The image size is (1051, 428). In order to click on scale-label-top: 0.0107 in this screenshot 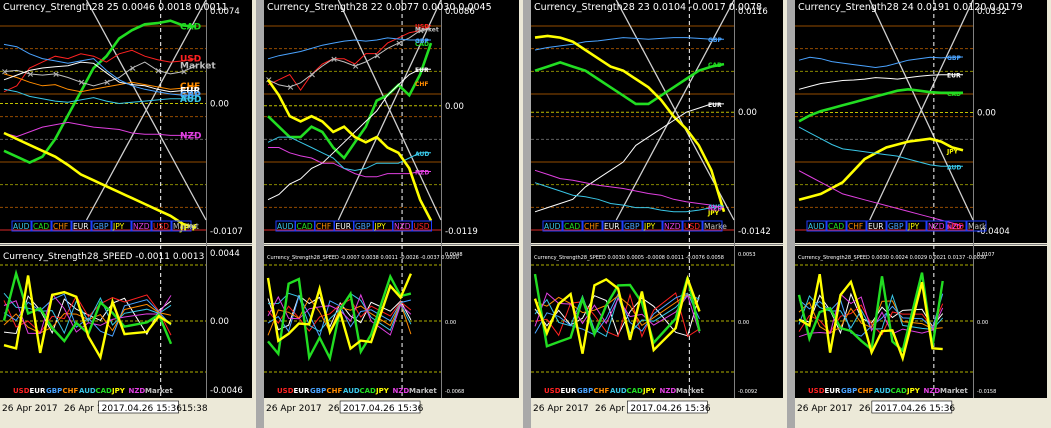, I will do `click(986, 255)`.